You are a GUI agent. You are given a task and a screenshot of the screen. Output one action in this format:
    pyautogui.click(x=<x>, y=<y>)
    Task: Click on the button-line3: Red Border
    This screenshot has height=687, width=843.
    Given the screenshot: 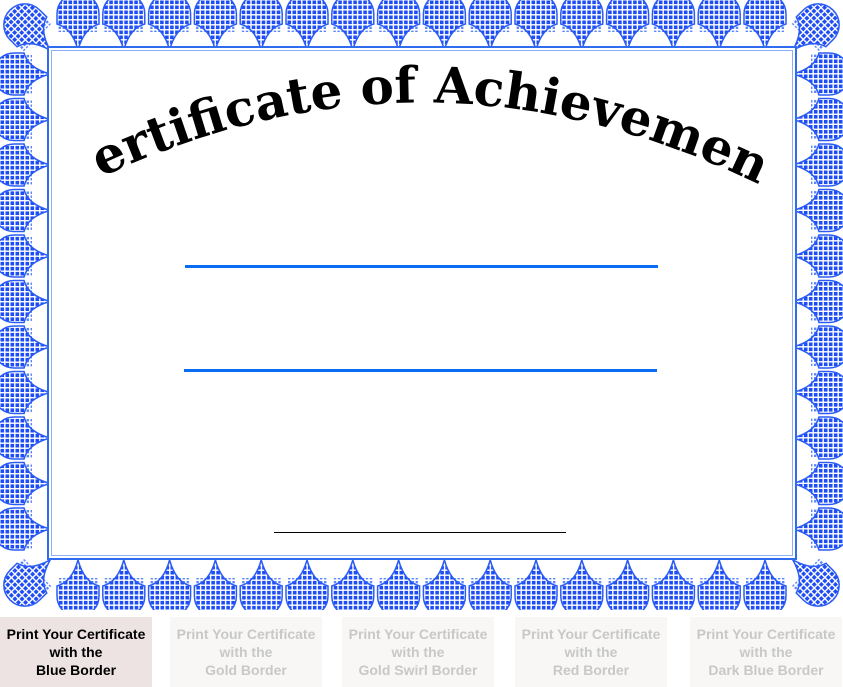 What is the action you would take?
    pyautogui.click(x=591, y=670)
    